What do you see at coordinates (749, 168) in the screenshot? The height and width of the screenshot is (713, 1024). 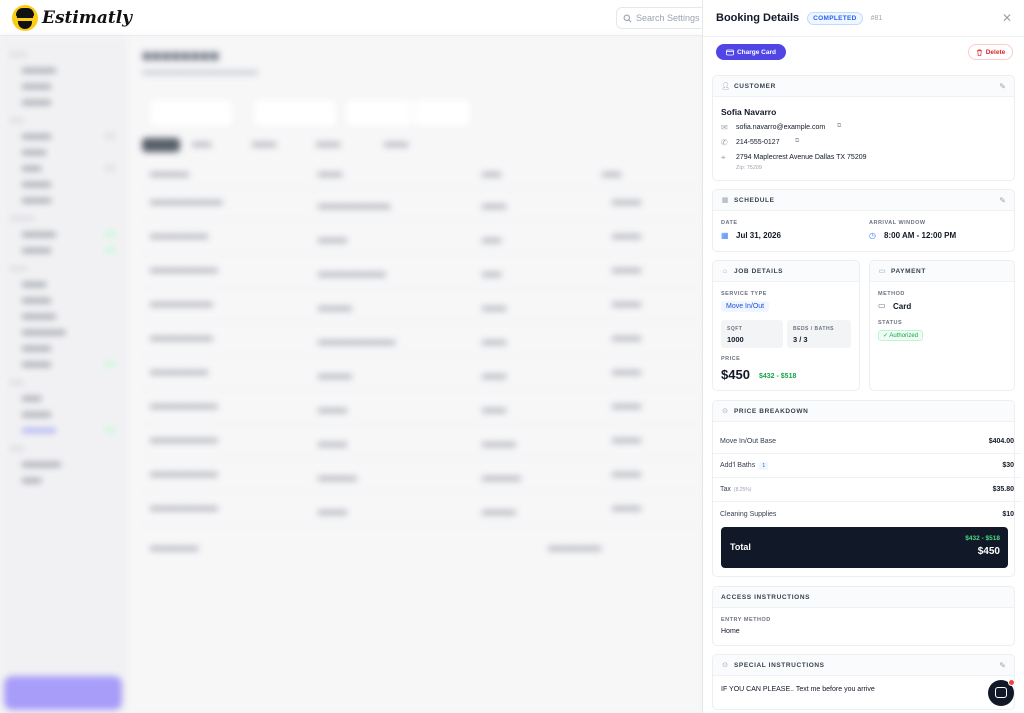 I see `customer-zip: Zip: 75209` at bounding box center [749, 168].